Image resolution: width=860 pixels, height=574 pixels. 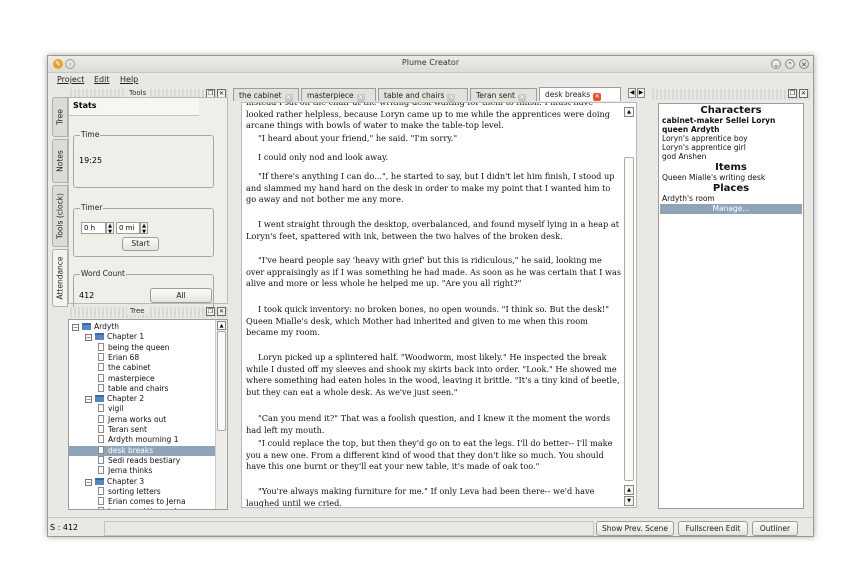 What do you see at coordinates (60, 278) in the screenshot?
I see `side-tab-attendance: Attendance` at bounding box center [60, 278].